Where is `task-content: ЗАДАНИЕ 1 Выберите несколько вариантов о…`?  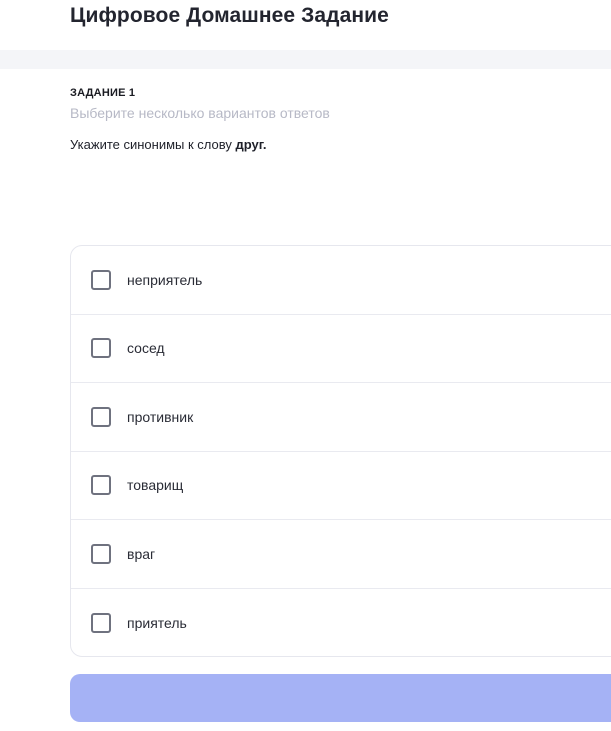 task-content: ЗАДАНИЕ 1 Выберите несколько вариантов о… is located at coordinates (305, 119).